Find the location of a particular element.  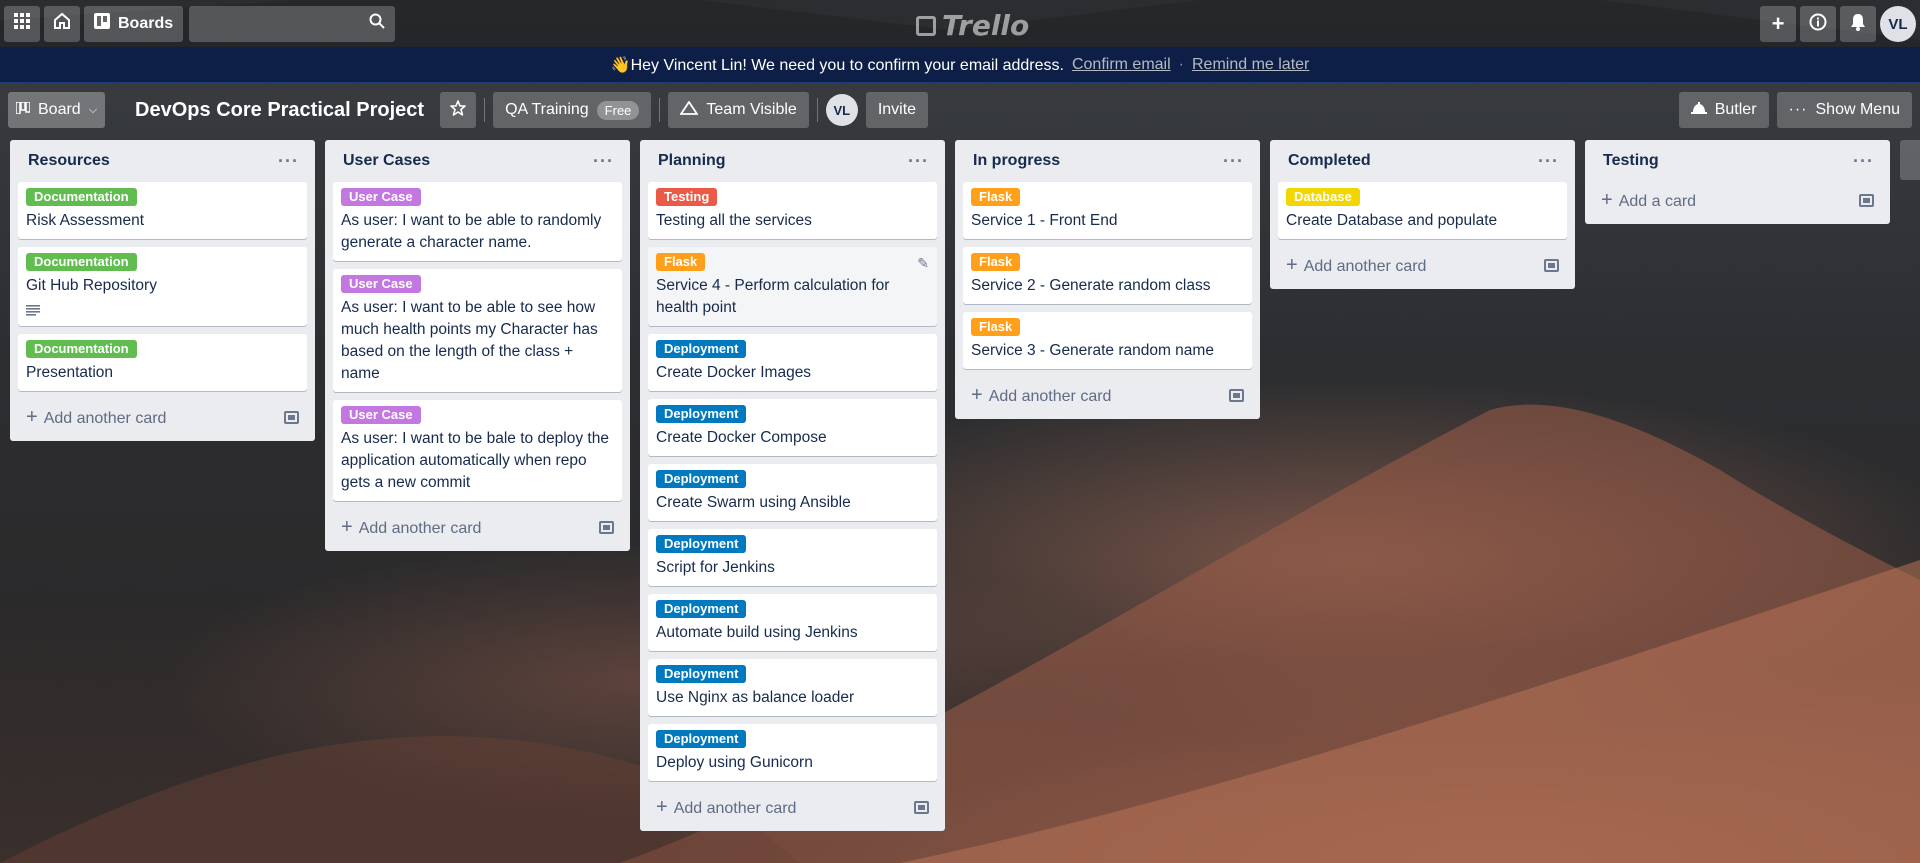

card: Deployment Deploy using Gunicorn is located at coordinates (792, 752).